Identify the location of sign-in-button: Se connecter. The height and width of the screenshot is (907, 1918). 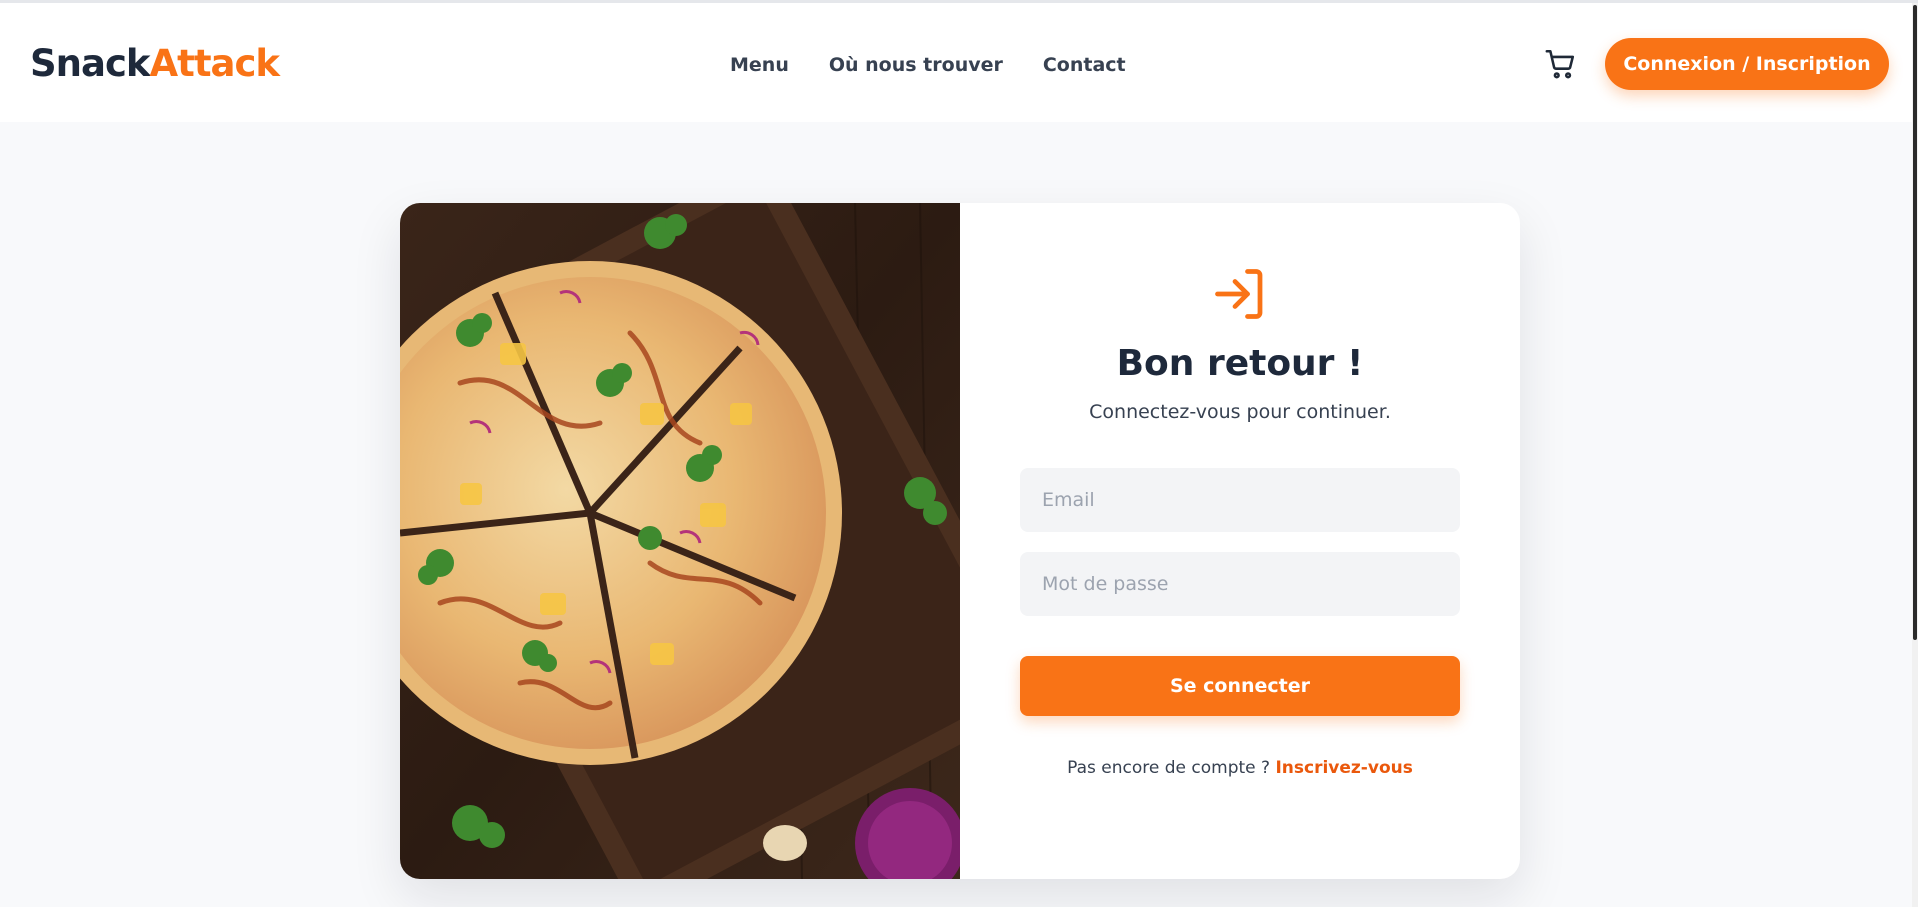
(1240, 686).